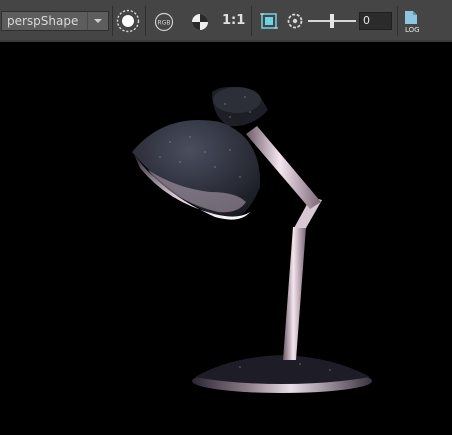  Describe the element at coordinates (332, 21) in the screenshot. I see `gain-slider-thumb` at that location.